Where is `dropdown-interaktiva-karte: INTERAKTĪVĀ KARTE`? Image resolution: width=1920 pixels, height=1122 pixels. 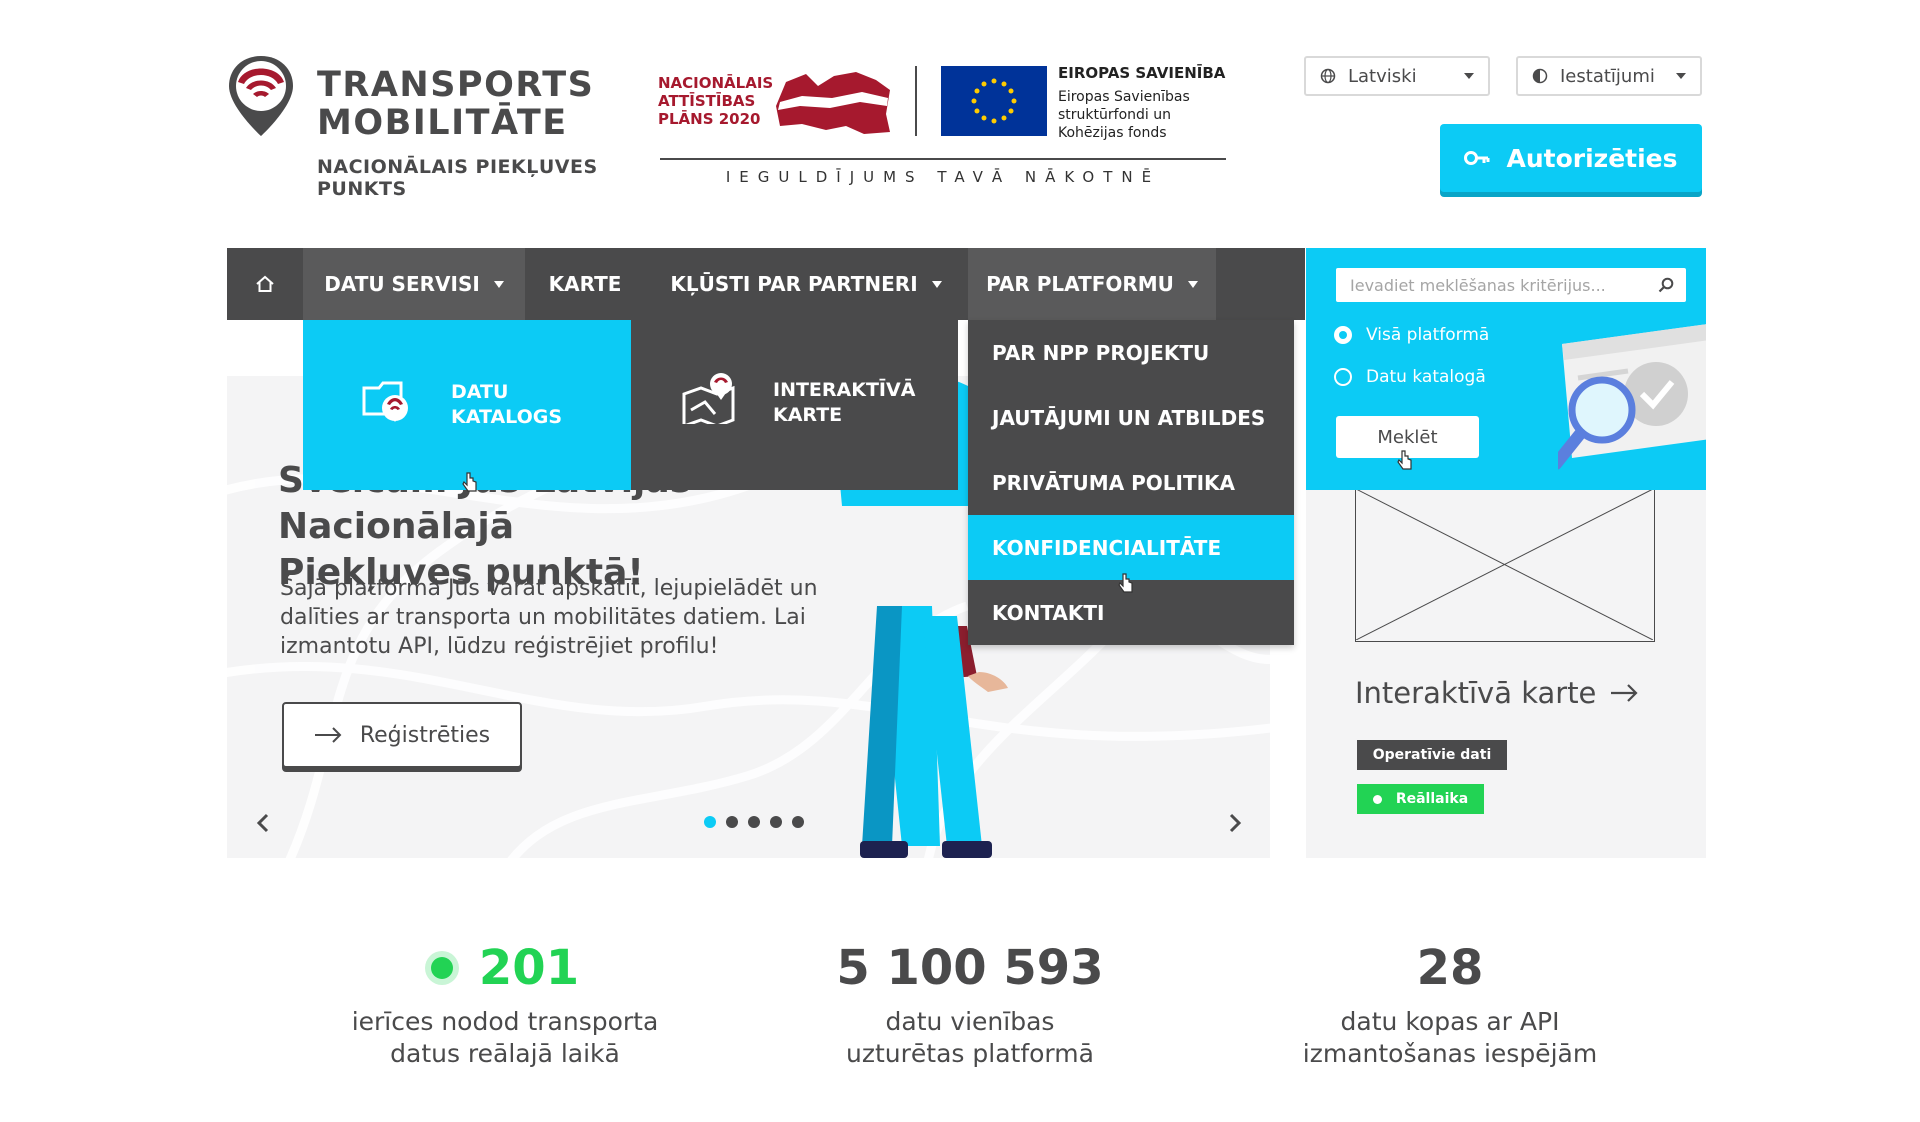
dropdown-interaktiva-karte: INTERAKTĪVĀ KARTE is located at coordinates (794, 405).